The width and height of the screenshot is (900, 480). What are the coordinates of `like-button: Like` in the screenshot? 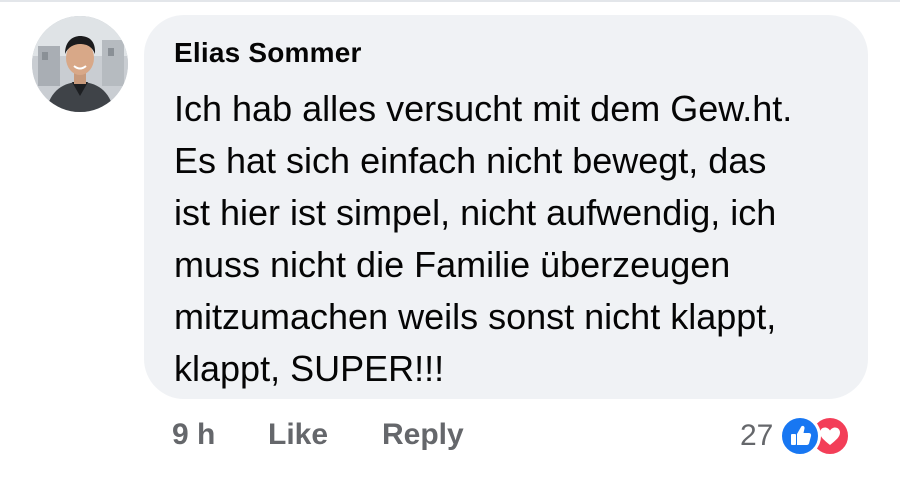 It's located at (298, 435).